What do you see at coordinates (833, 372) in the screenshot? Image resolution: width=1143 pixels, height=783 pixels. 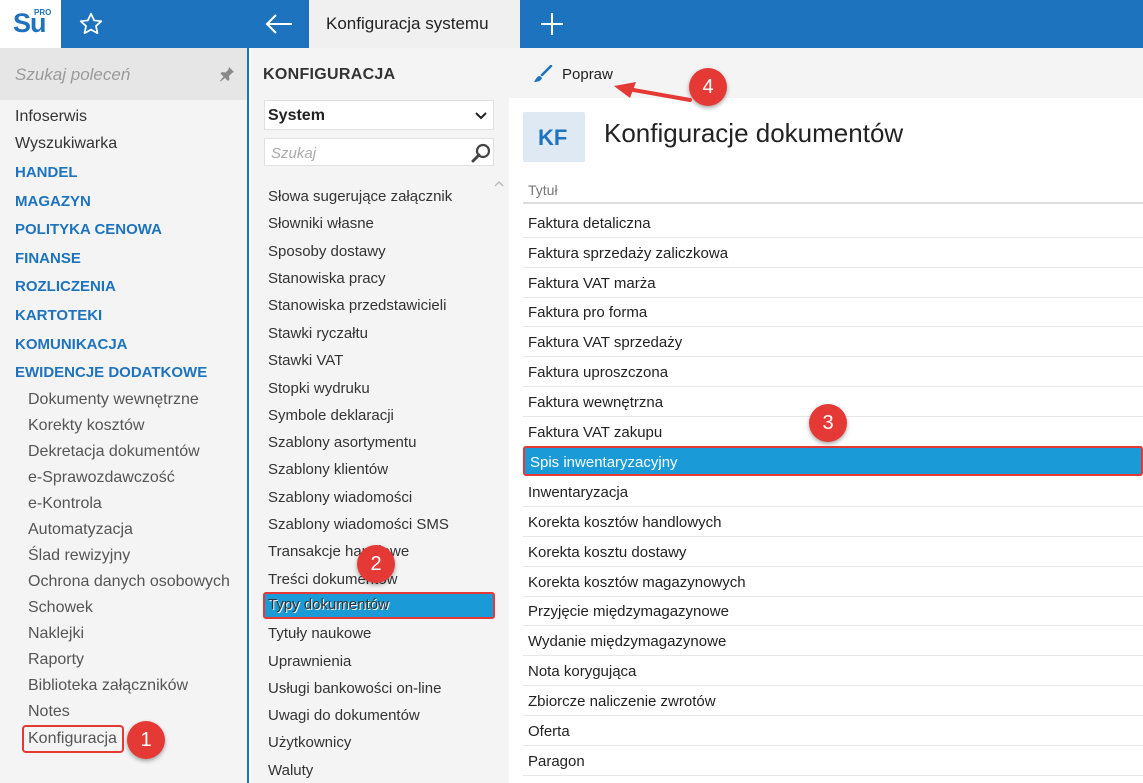 I see `table-row: Faktura uproszczona` at bounding box center [833, 372].